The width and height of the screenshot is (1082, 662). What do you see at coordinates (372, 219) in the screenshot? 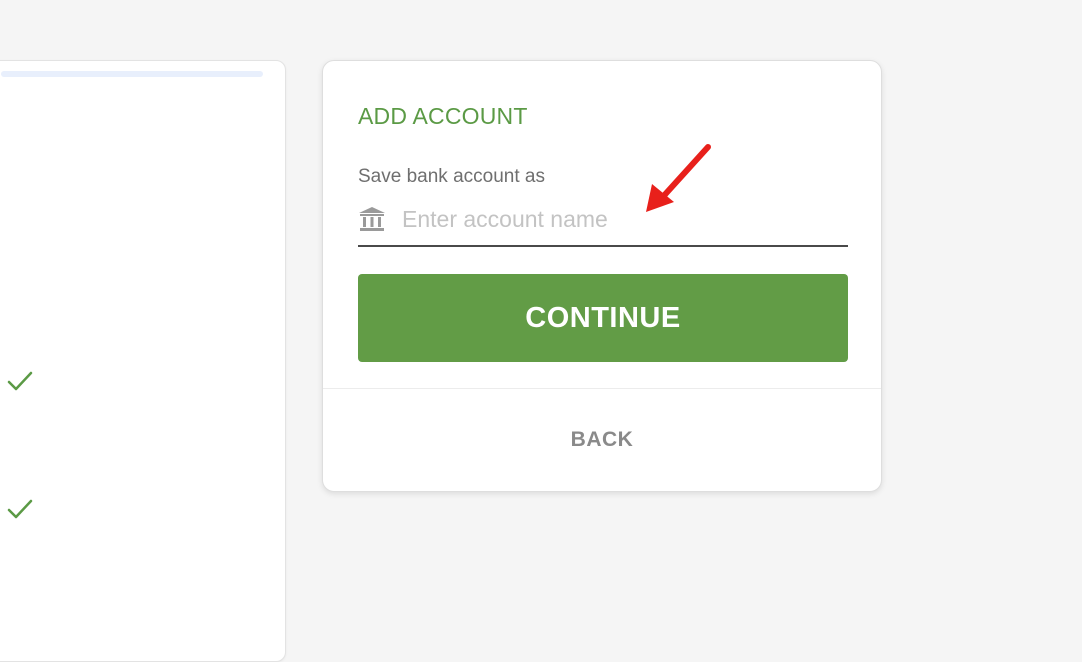
I see `bank-icon` at bounding box center [372, 219].